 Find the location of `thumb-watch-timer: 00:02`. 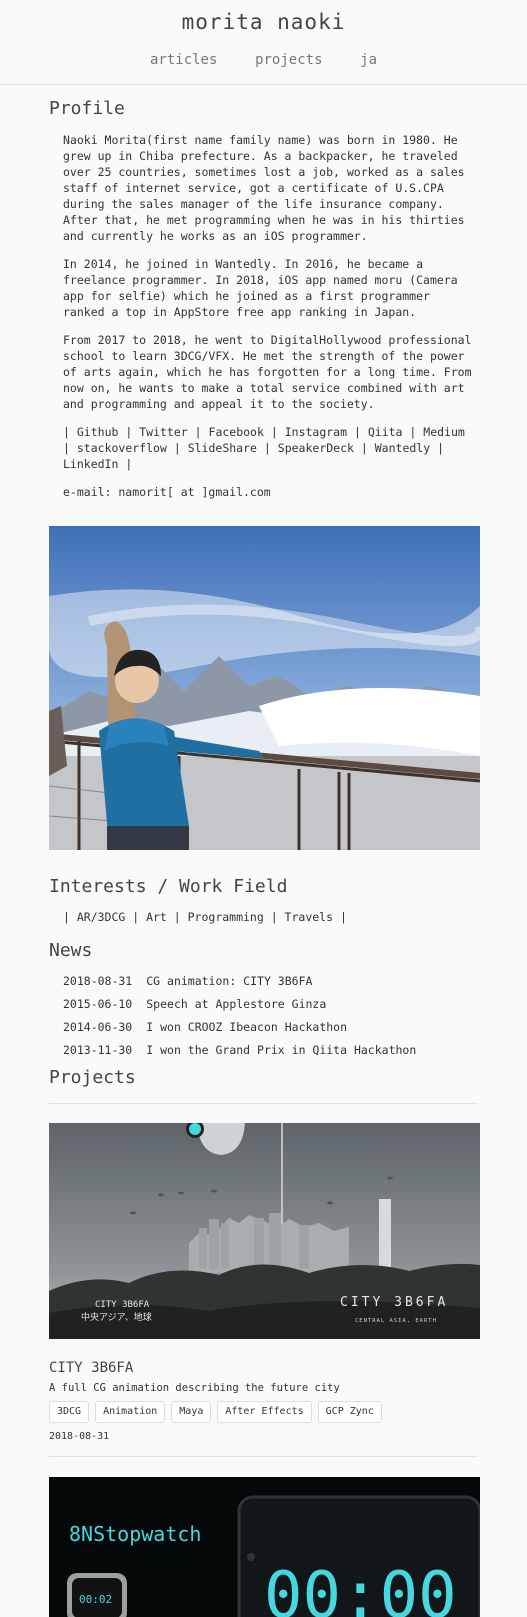

thumb-watch-timer: 00:02 is located at coordinates (95, 1599).